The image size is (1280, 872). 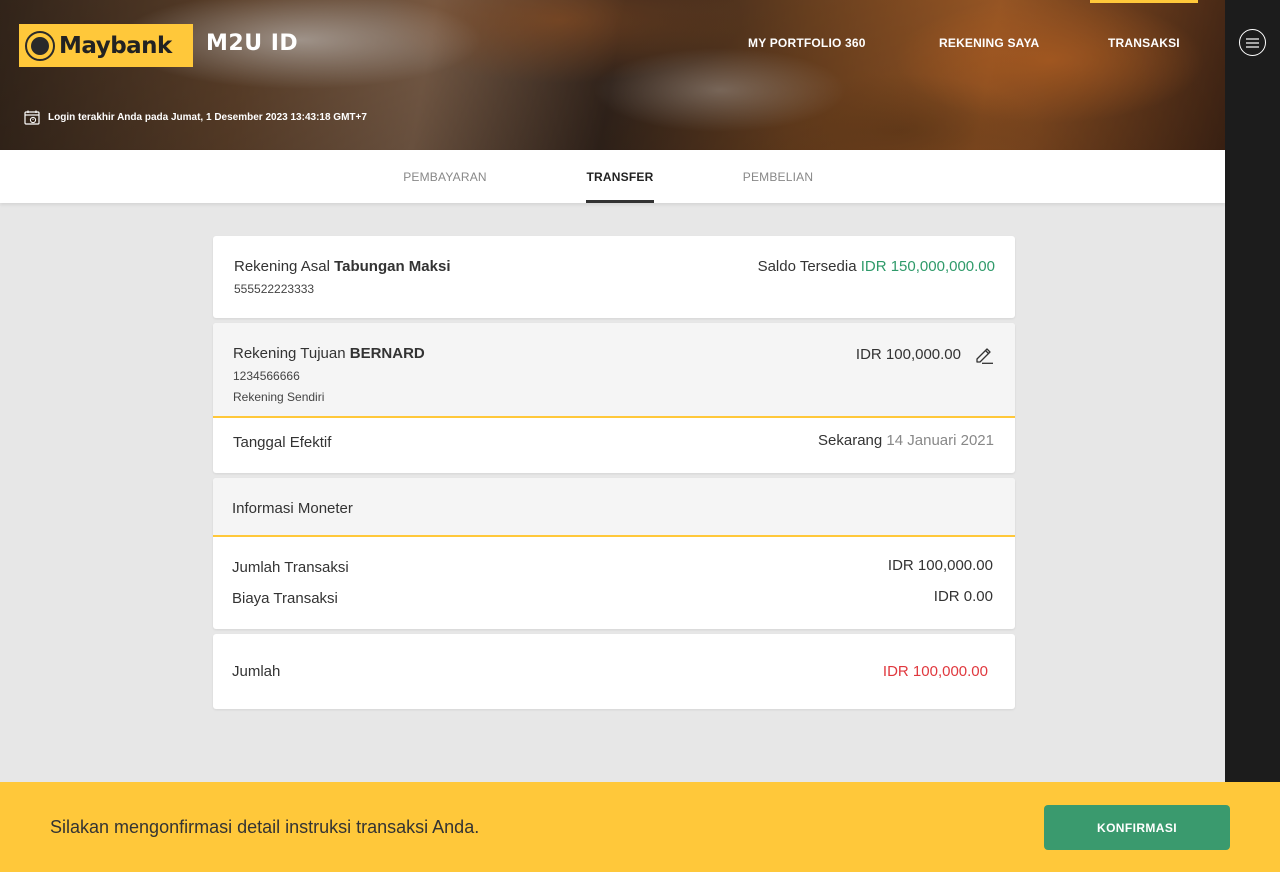 I want to click on tab-transfer: TRANSFER, so click(x=620, y=176).